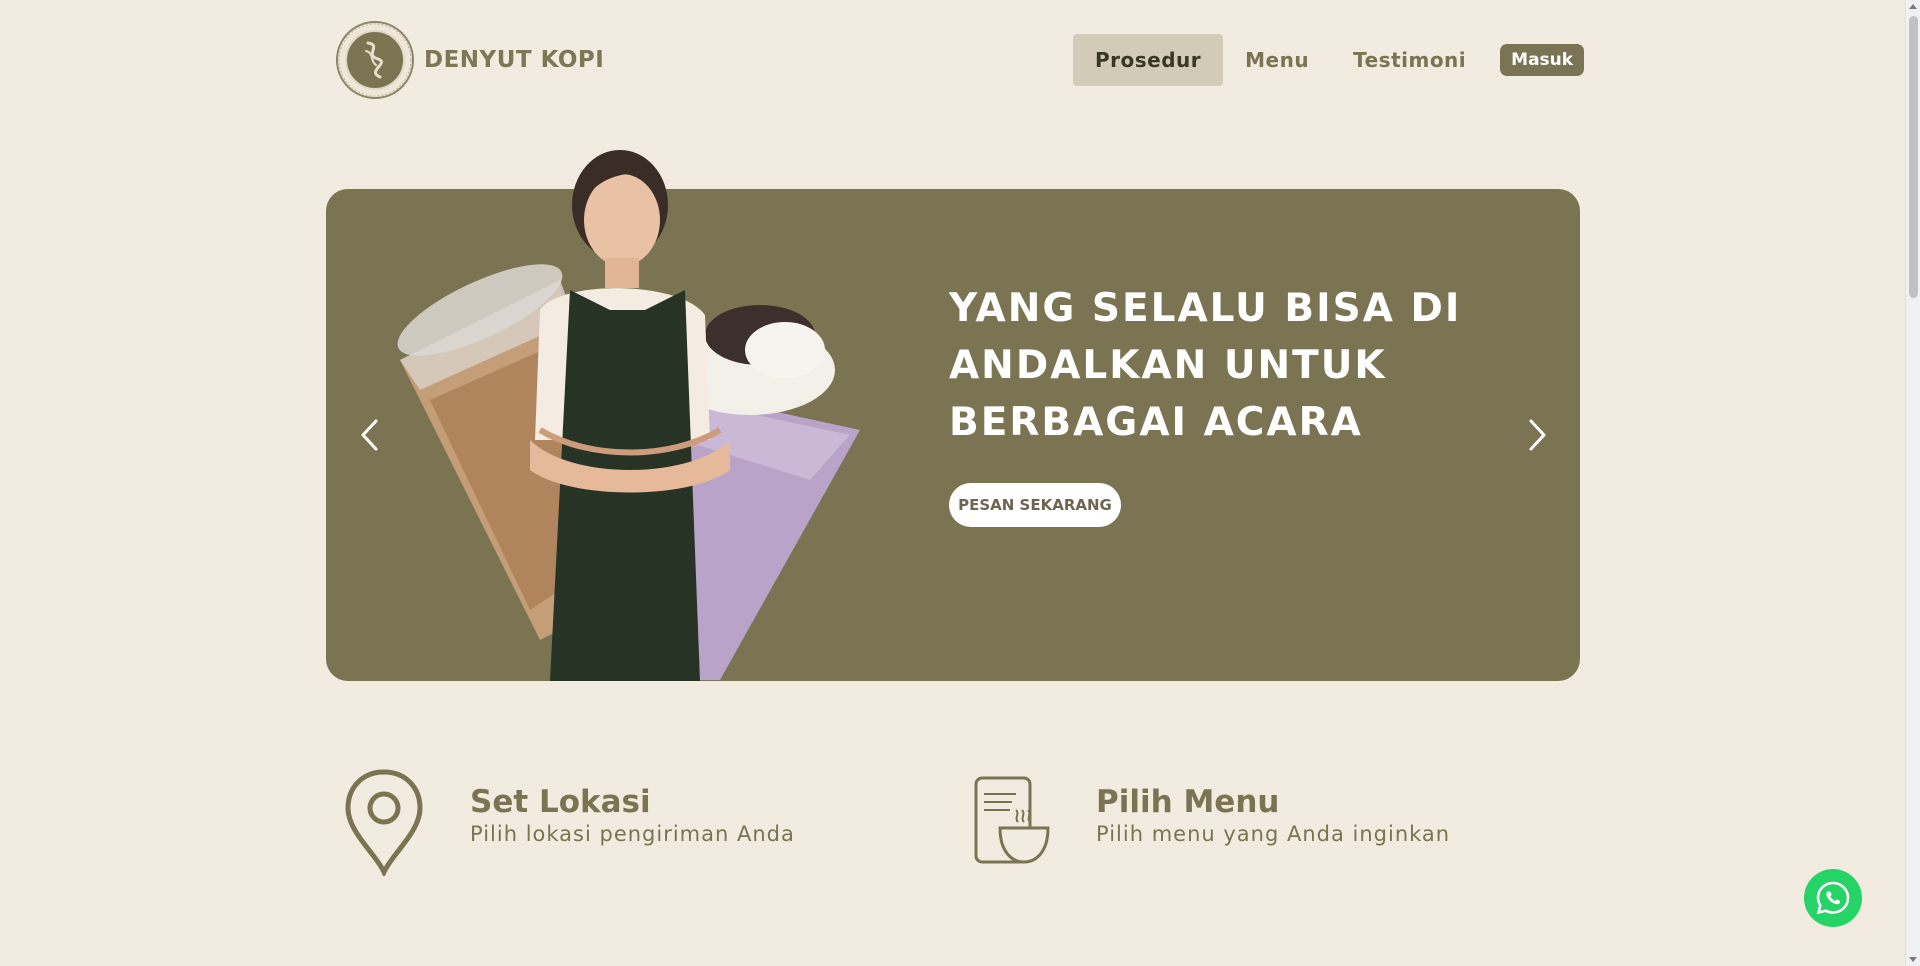  I want to click on whatsapp-button, so click(1833, 898).